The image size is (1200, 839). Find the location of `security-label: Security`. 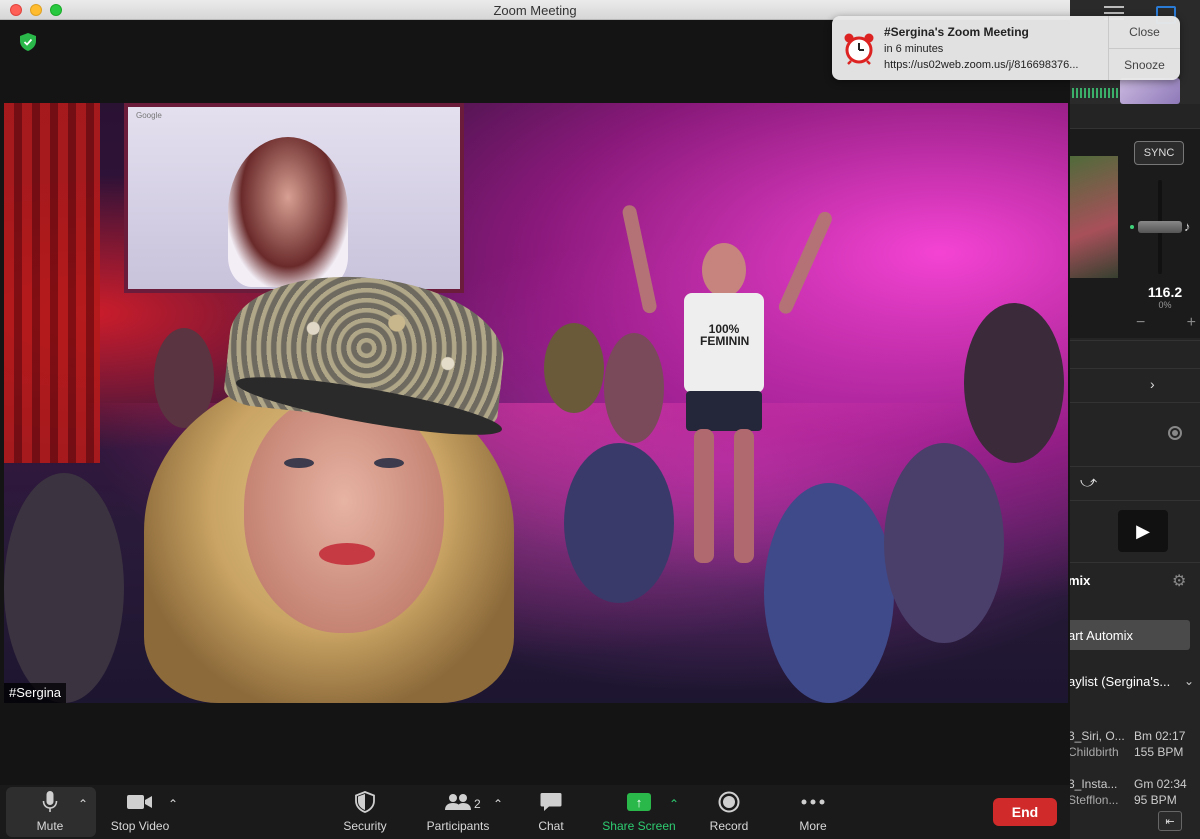

security-label: Security is located at coordinates (365, 826).